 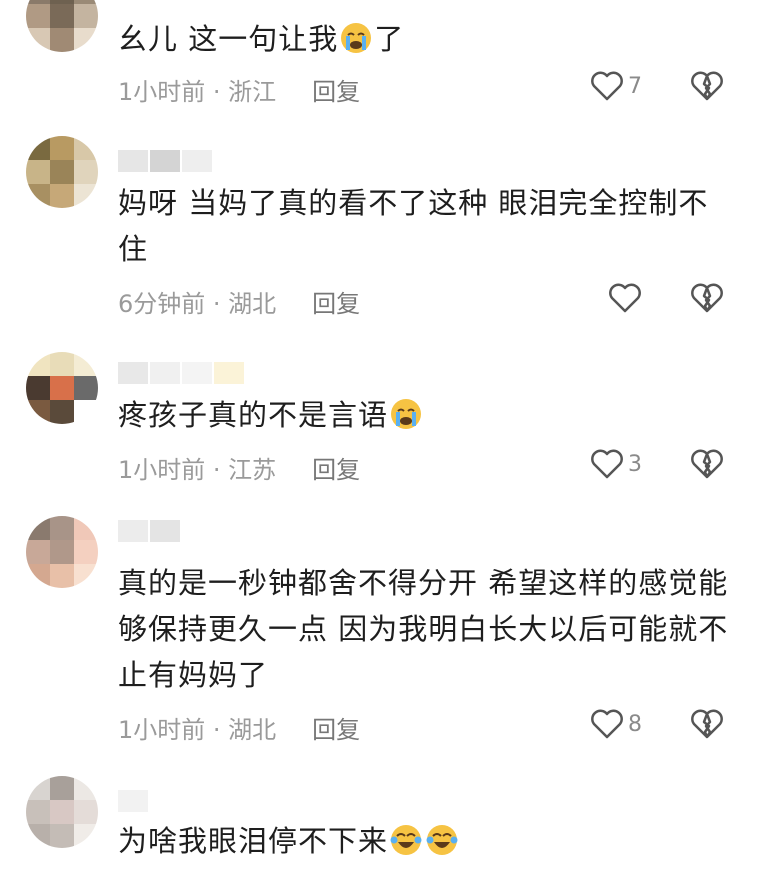 I want to click on comment-meta: 1小时前 · 浙江 回复, so click(x=239, y=92).